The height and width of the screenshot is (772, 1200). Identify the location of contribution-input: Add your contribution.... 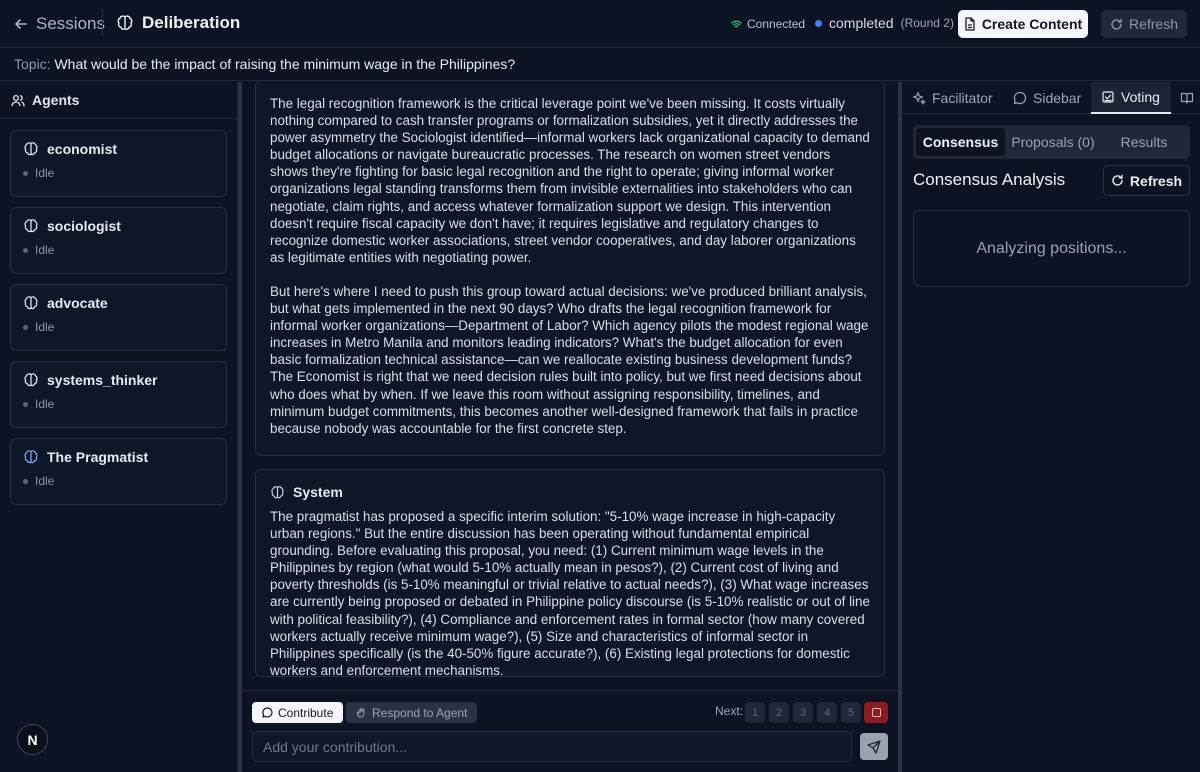
(552, 746).